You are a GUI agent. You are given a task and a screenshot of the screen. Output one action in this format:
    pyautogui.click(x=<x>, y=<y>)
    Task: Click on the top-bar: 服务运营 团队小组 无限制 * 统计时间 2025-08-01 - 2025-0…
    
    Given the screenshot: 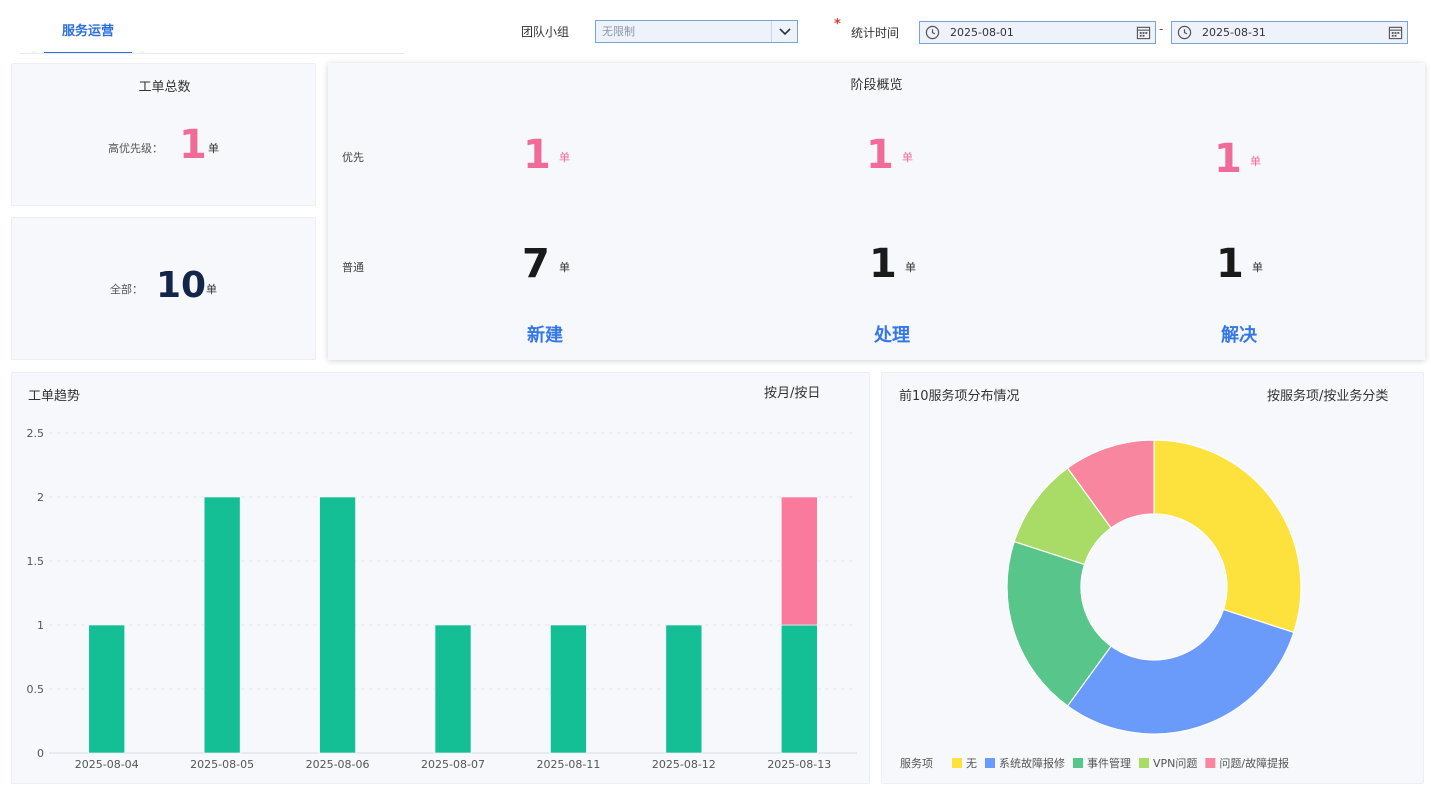 What is the action you would take?
    pyautogui.click(x=715, y=28)
    